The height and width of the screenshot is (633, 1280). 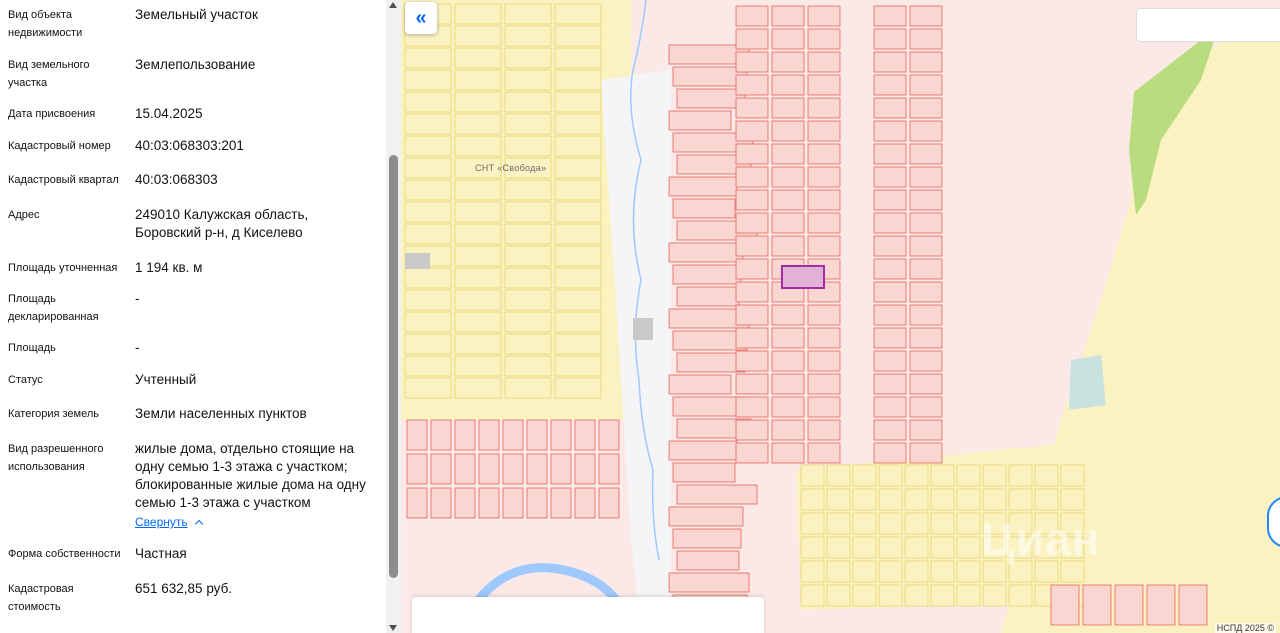 What do you see at coordinates (803, 277) in the screenshot?
I see `selected-parcel` at bounding box center [803, 277].